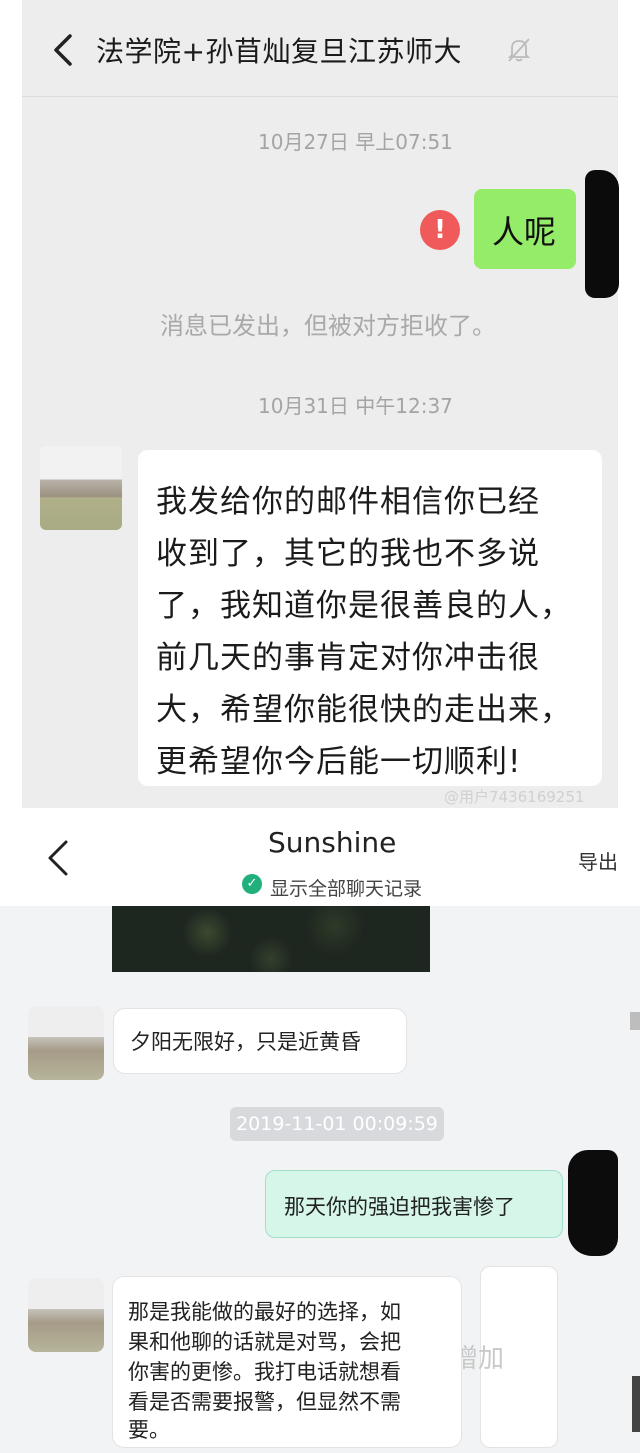 The image size is (640, 1453). I want to click on message-line: 收到了，其它的我也不多说, so click(348, 554).